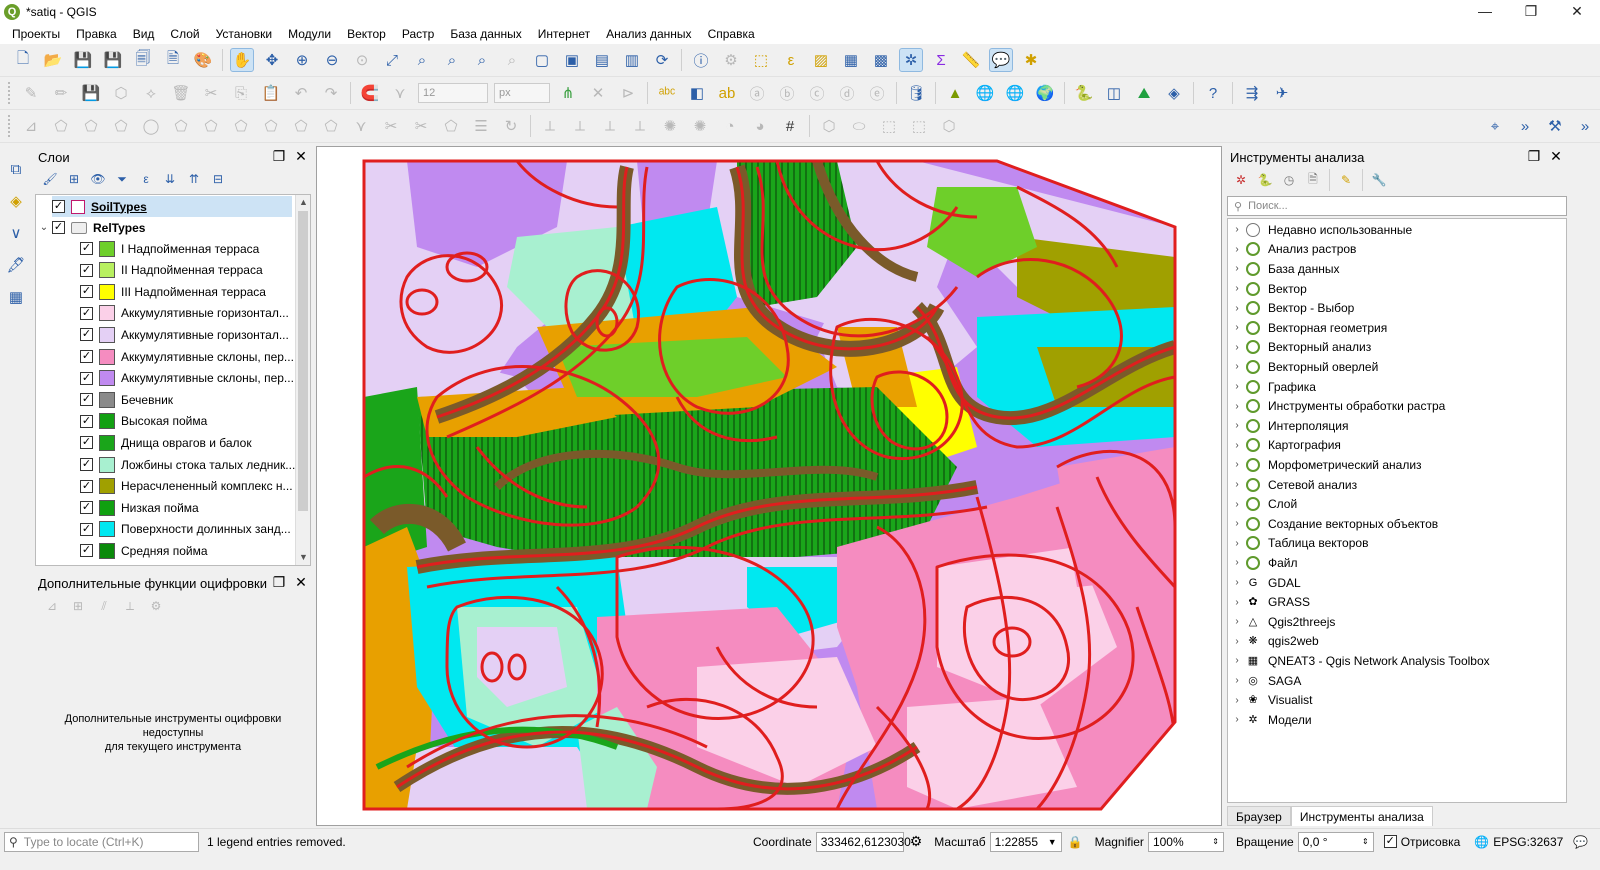 The width and height of the screenshot is (1600, 870). I want to click on processing-provider-item: › Слой, so click(1262, 504).